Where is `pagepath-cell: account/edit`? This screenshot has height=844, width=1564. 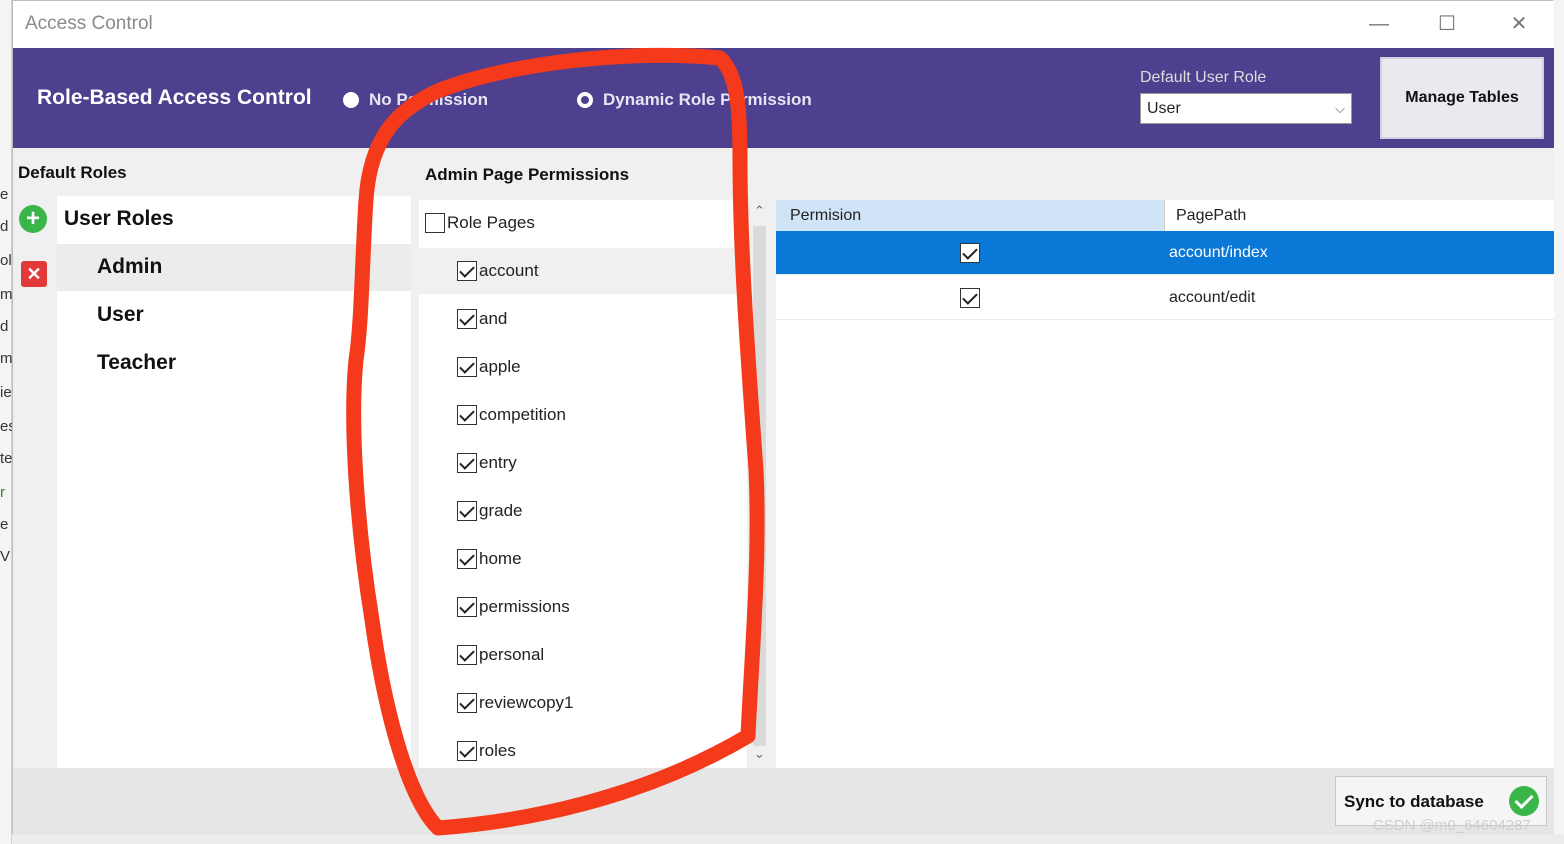 pagepath-cell: account/edit is located at coordinates (1212, 297).